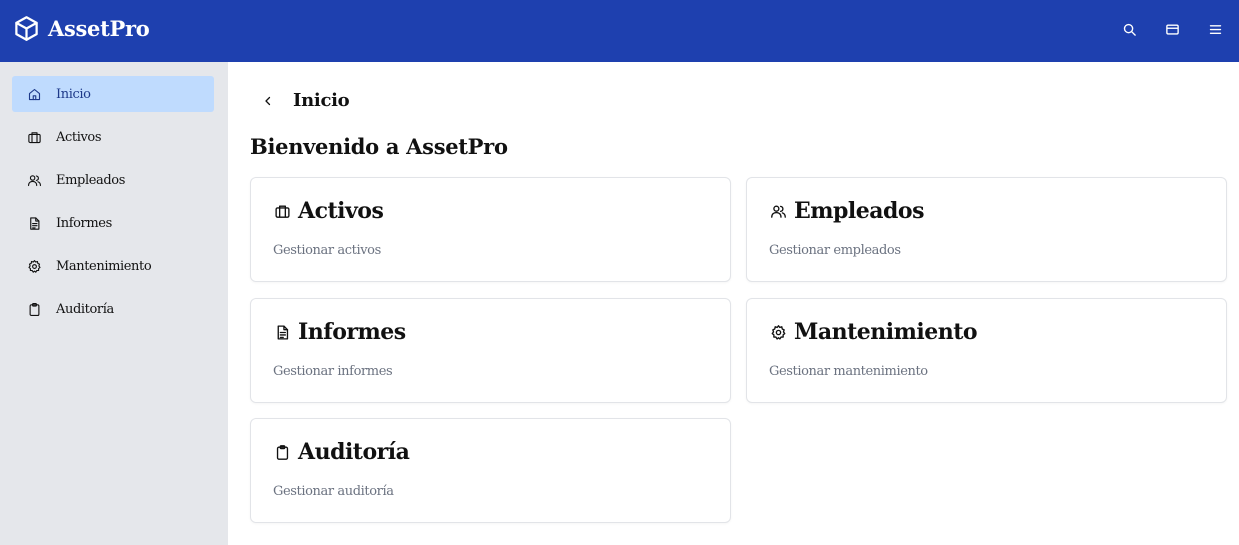 The image size is (1239, 545). What do you see at coordinates (986, 350) in the screenshot?
I see `card-mantenimiento: Mantenimiento Gestionar mantenimiento` at bounding box center [986, 350].